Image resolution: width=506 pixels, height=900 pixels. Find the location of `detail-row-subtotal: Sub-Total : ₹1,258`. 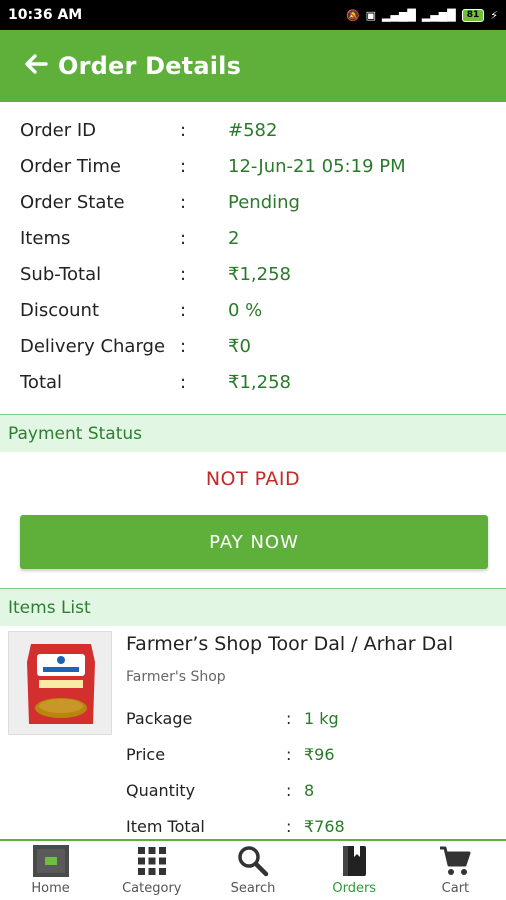

detail-row-subtotal: Sub-Total : ₹1,258 is located at coordinates (253, 274).